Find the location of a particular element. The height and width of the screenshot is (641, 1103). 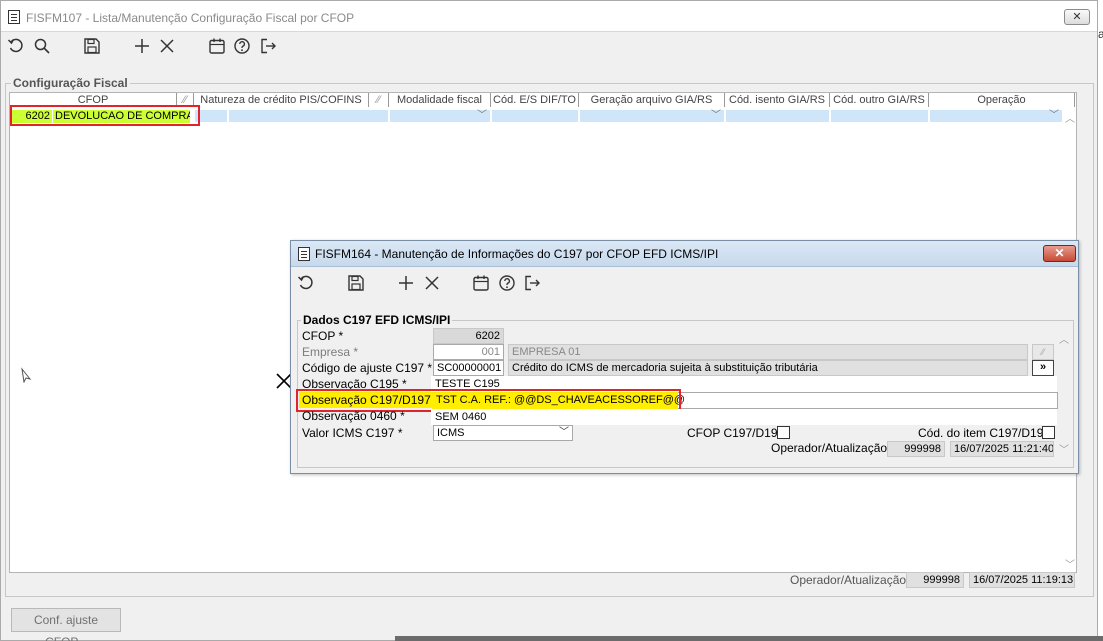

valor-icms-value: ICMS is located at coordinates (451, 433).